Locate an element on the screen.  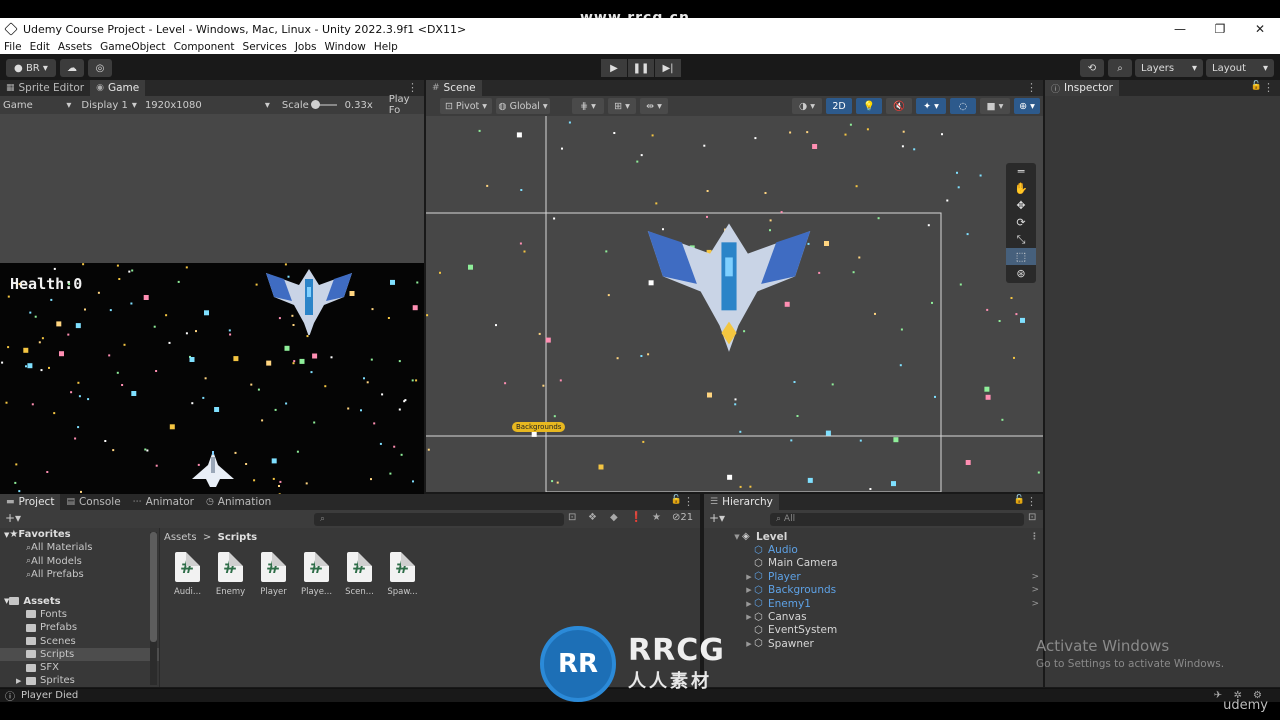
hierarchy-search-input: ⌕ All is located at coordinates (897, 519).